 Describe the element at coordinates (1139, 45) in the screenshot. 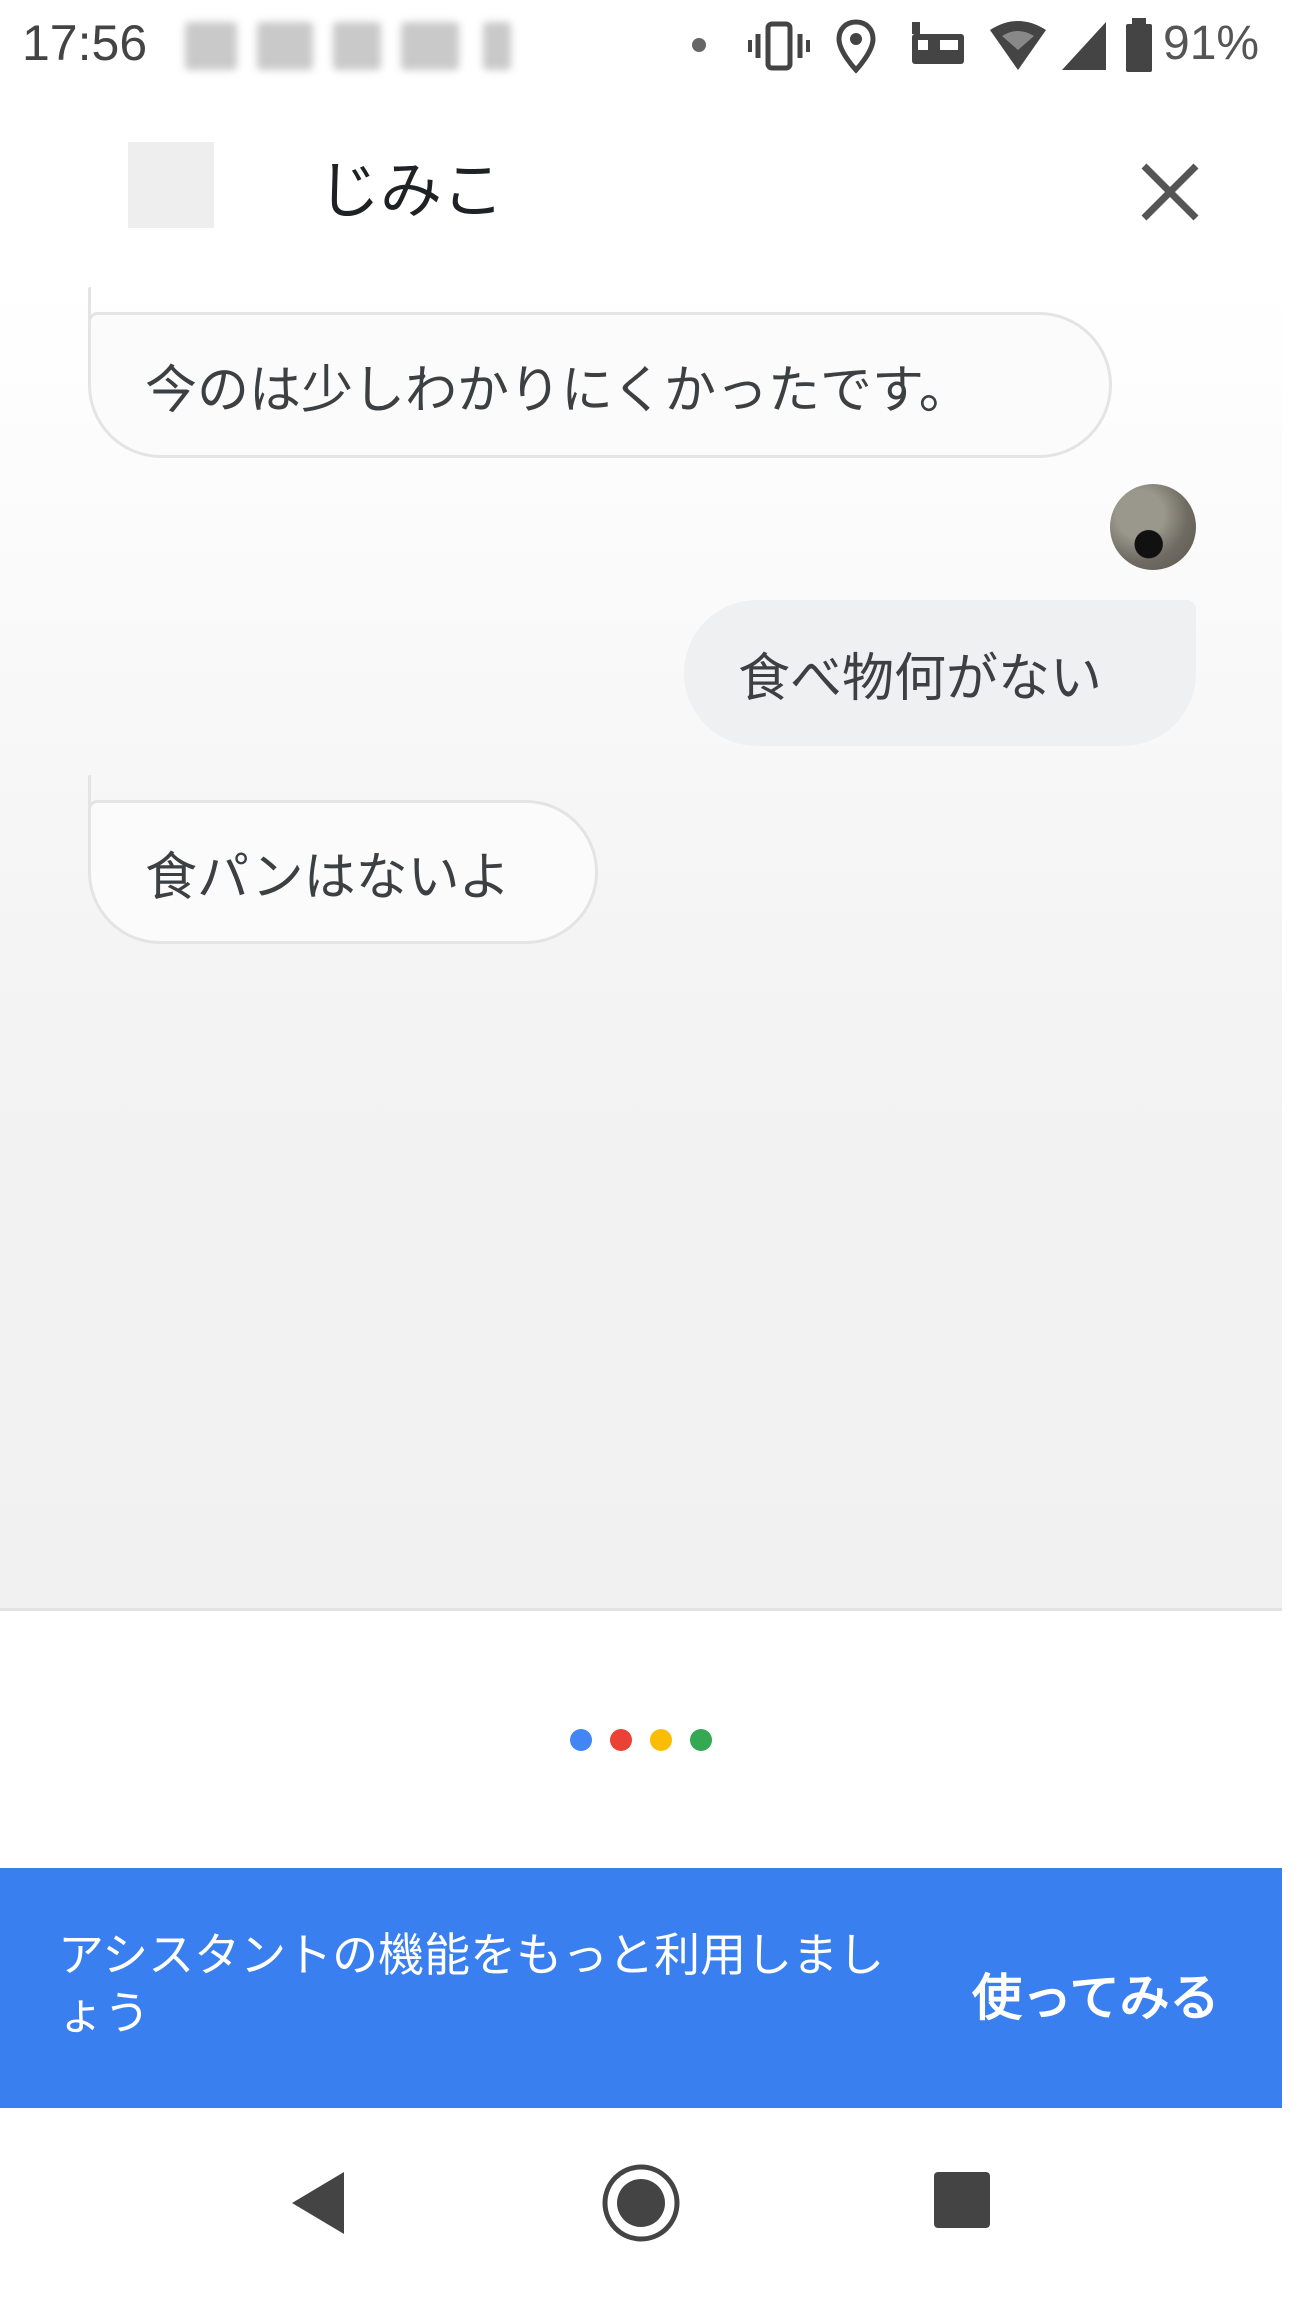

I see `battery-icon` at that location.